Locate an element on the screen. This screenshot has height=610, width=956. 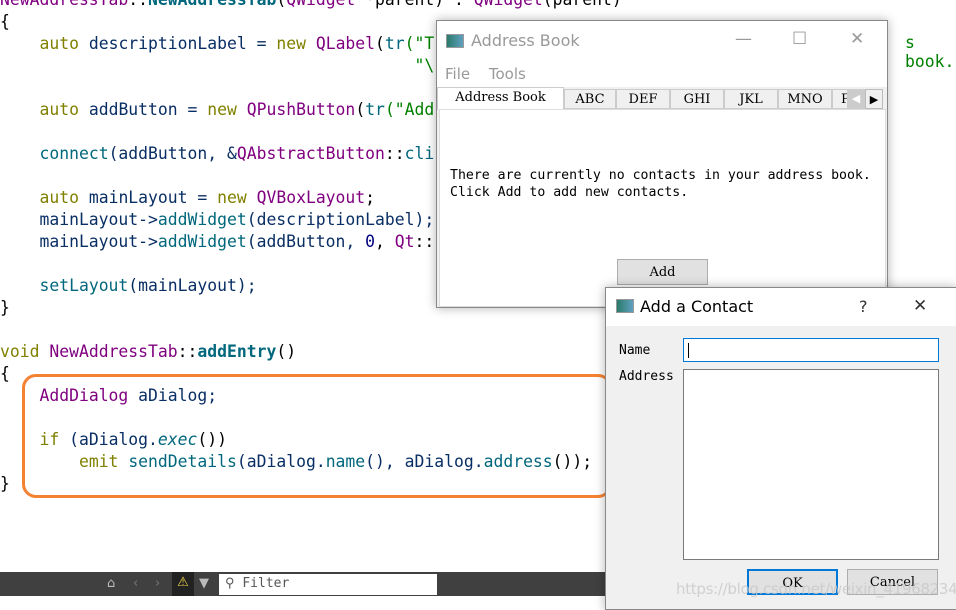
name-input is located at coordinates (811, 350).